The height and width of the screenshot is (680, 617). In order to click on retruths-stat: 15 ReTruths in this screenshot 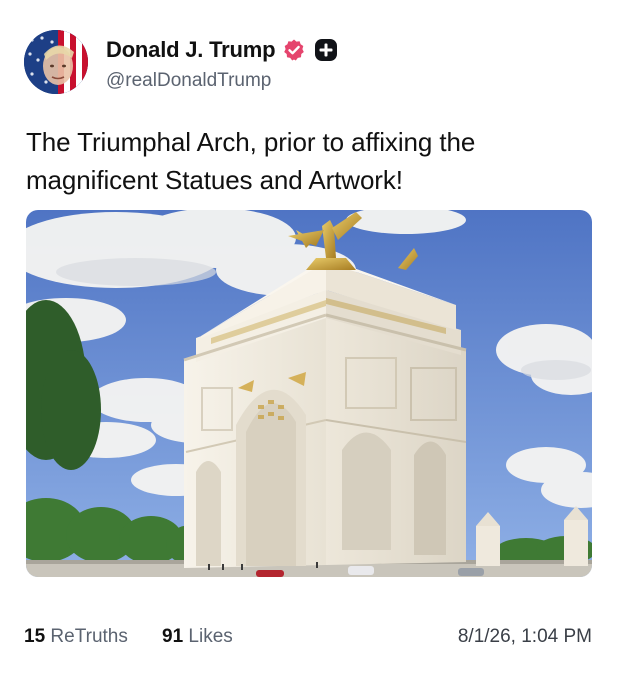, I will do `click(76, 637)`.